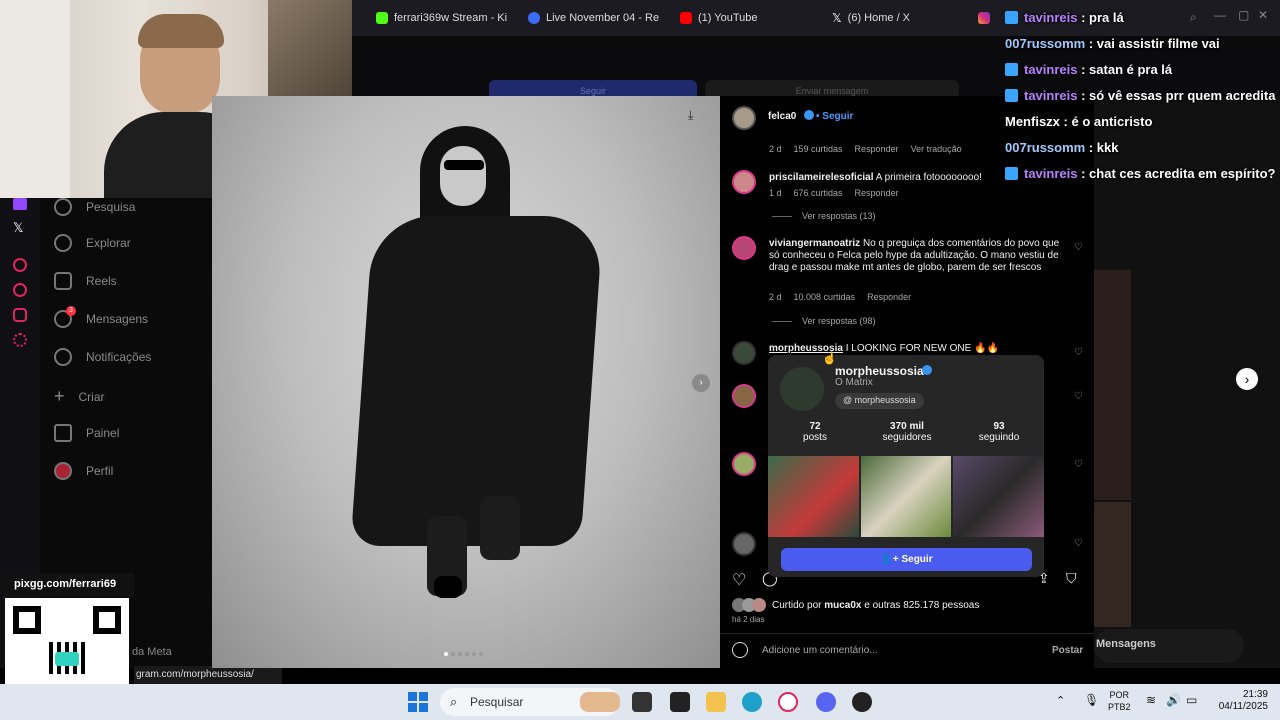 The height and width of the screenshot is (720, 1280). I want to click on nav-reels: Reels, so click(85, 281).